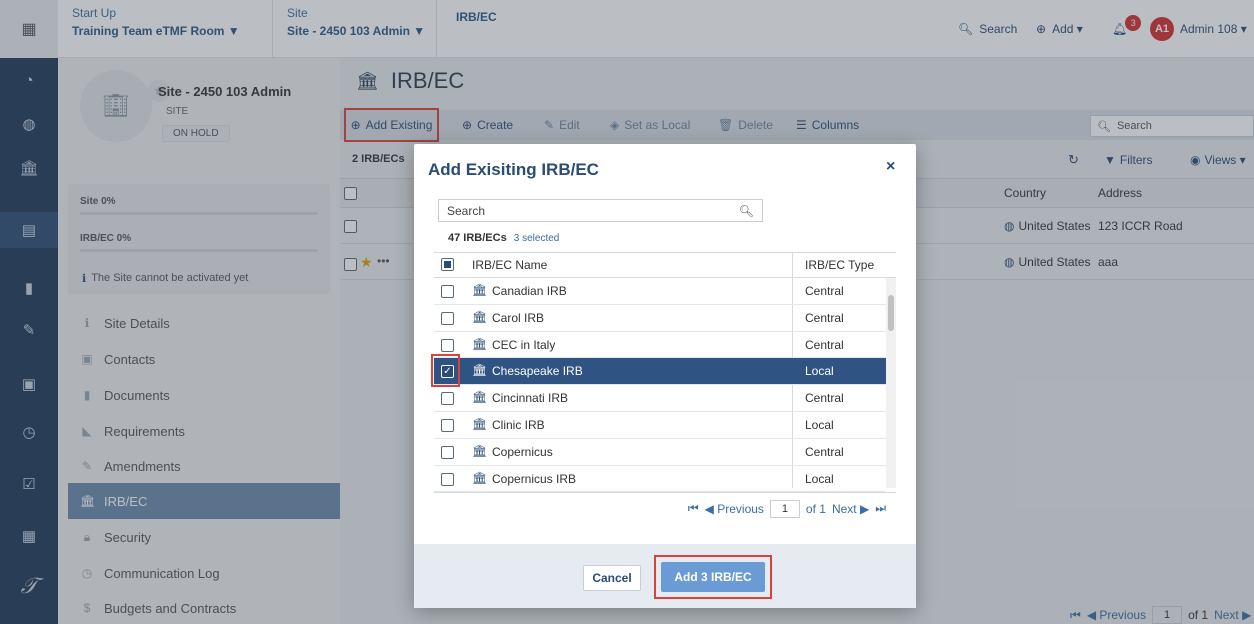  Describe the element at coordinates (844, 508) in the screenshot. I see `next-label: Next` at that location.